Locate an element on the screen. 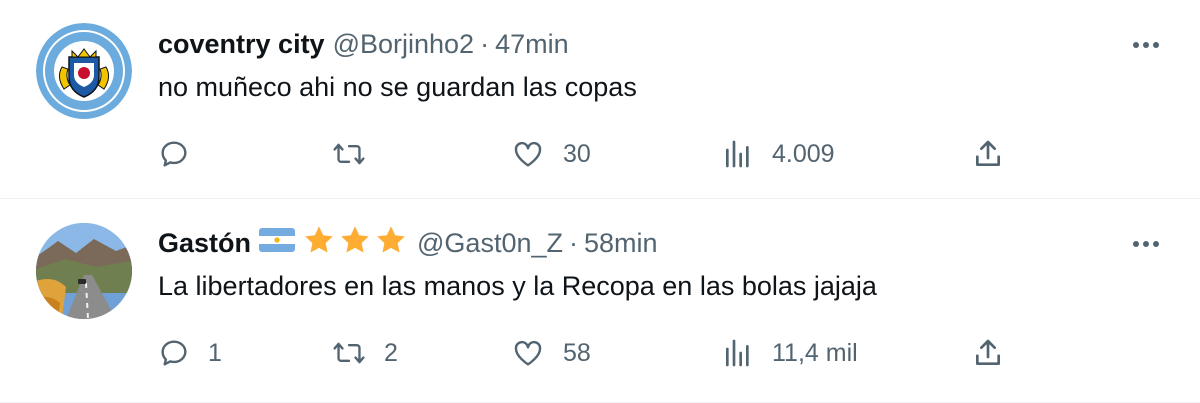 This screenshot has width=1200, height=403. views-count: 11,4 mil is located at coordinates (815, 352).